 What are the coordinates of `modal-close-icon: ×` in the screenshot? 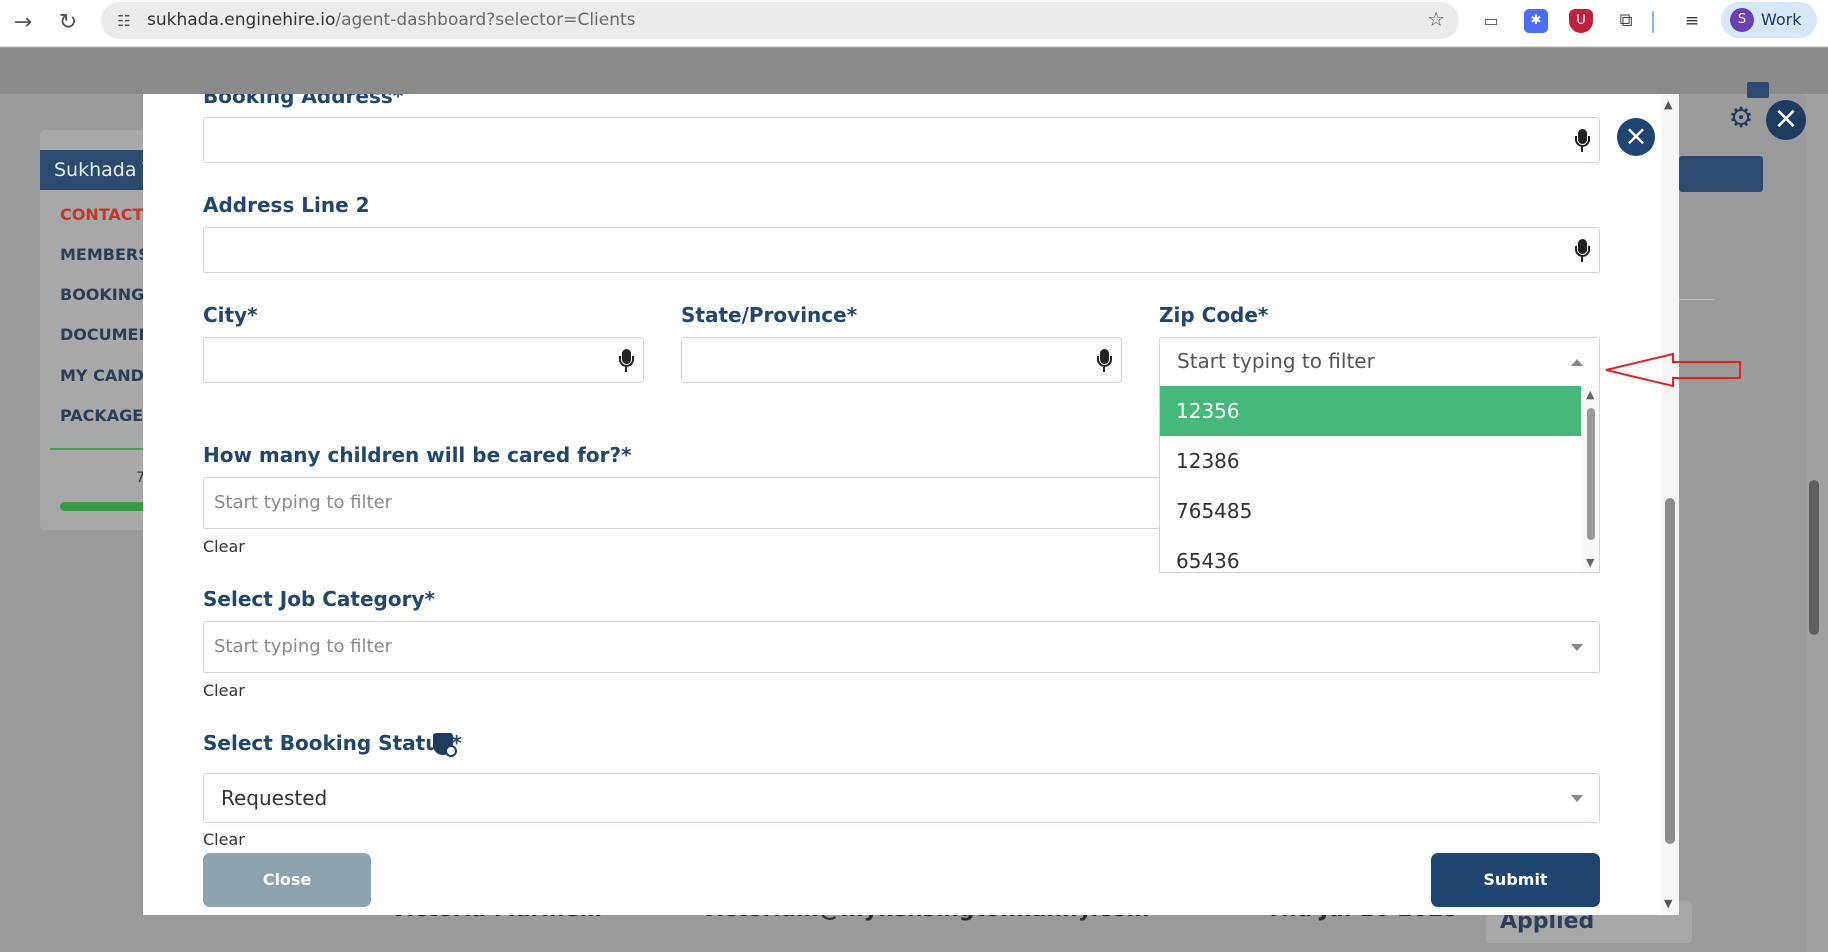 It's located at (1636, 137).